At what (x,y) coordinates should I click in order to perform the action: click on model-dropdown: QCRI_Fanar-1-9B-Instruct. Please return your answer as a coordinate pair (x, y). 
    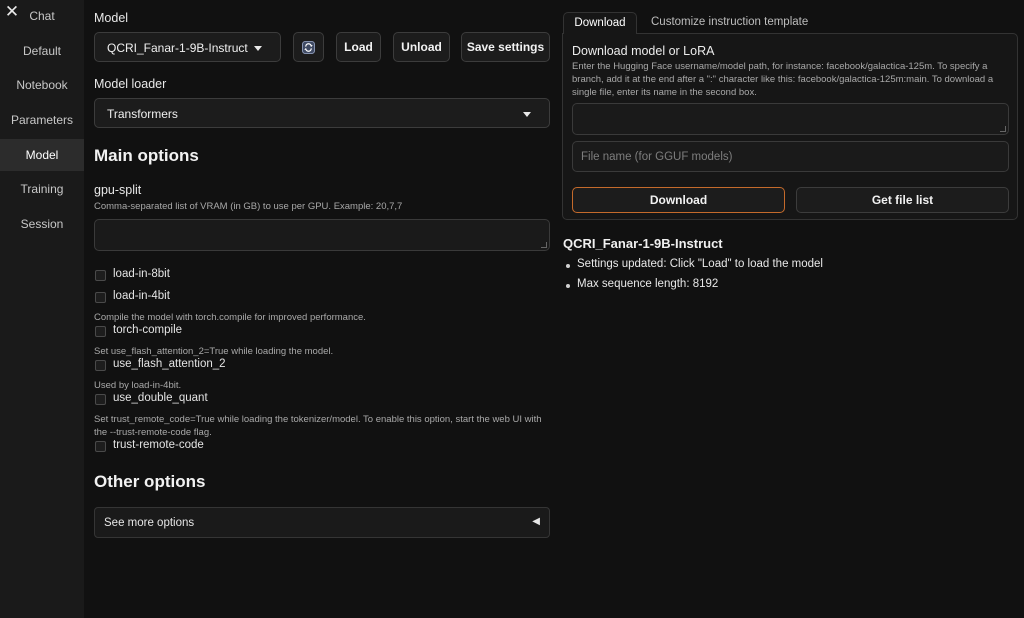
    Looking at the image, I should click on (187, 47).